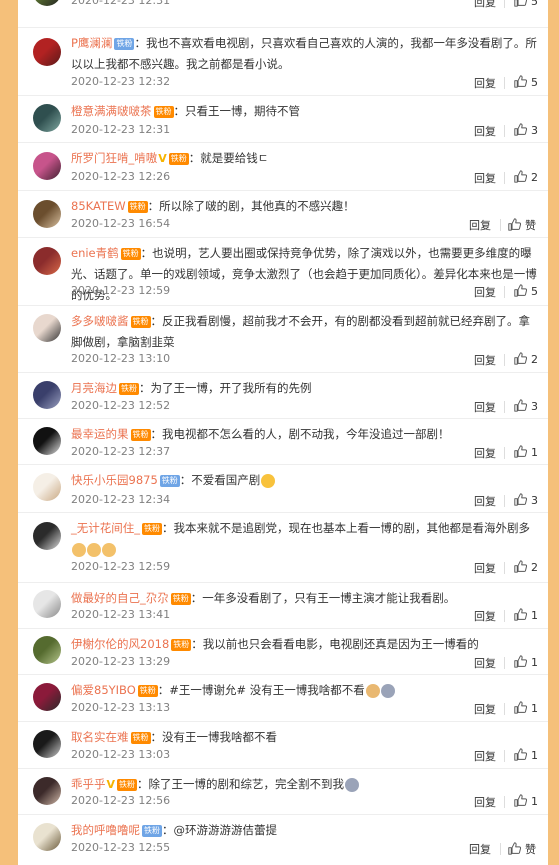  Describe the element at coordinates (94, 388) in the screenshot. I see `username-link: 月亮海边` at that location.